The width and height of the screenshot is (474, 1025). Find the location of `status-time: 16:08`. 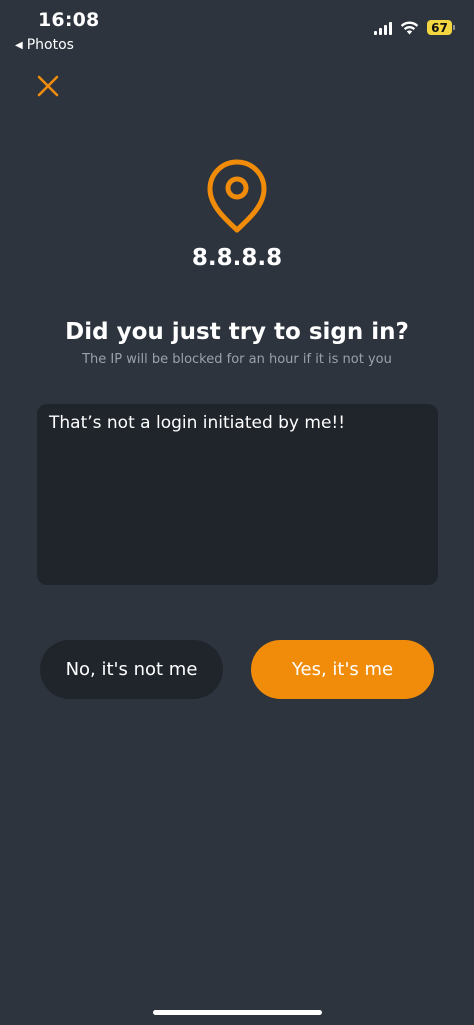

status-time: 16:08 is located at coordinates (69, 20).